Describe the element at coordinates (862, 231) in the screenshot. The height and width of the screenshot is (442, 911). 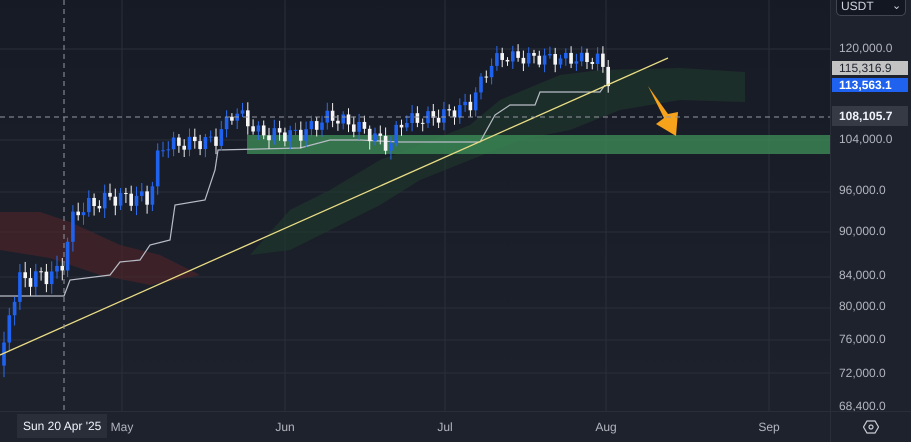
I see `price-axis-label: 90,000.0` at that location.